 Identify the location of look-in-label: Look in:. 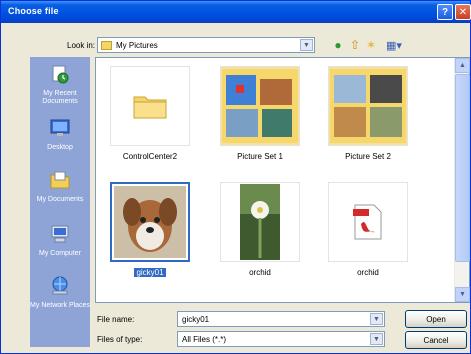
(81, 45).